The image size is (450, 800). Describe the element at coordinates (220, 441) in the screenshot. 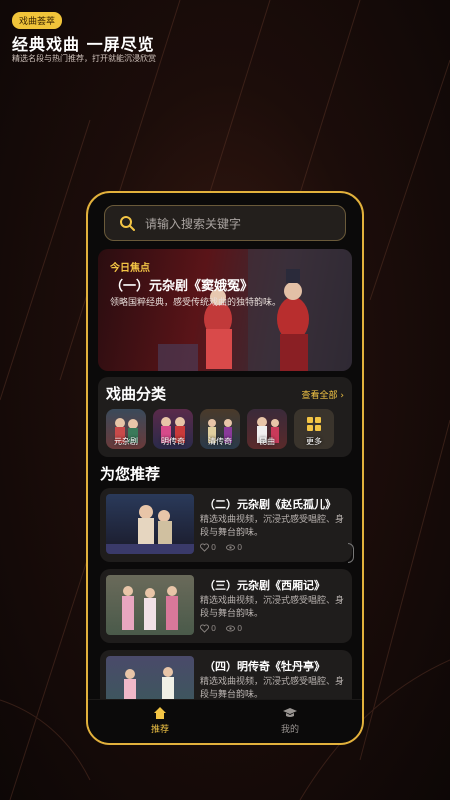

I see `category-label: 清传奇` at that location.